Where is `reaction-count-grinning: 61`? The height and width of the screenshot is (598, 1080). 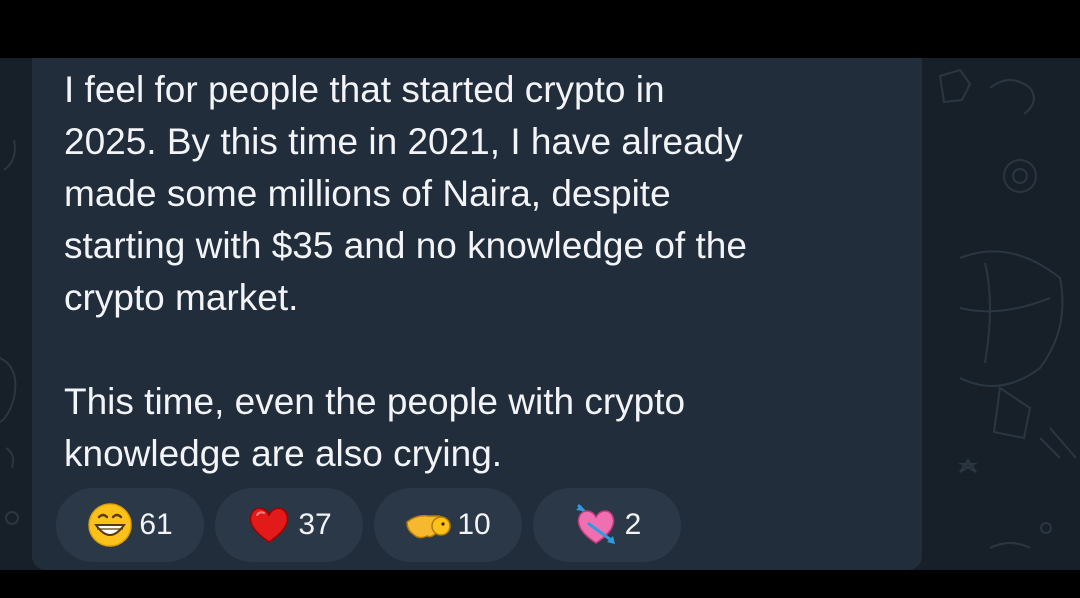 reaction-count-grinning: 61 is located at coordinates (156, 524).